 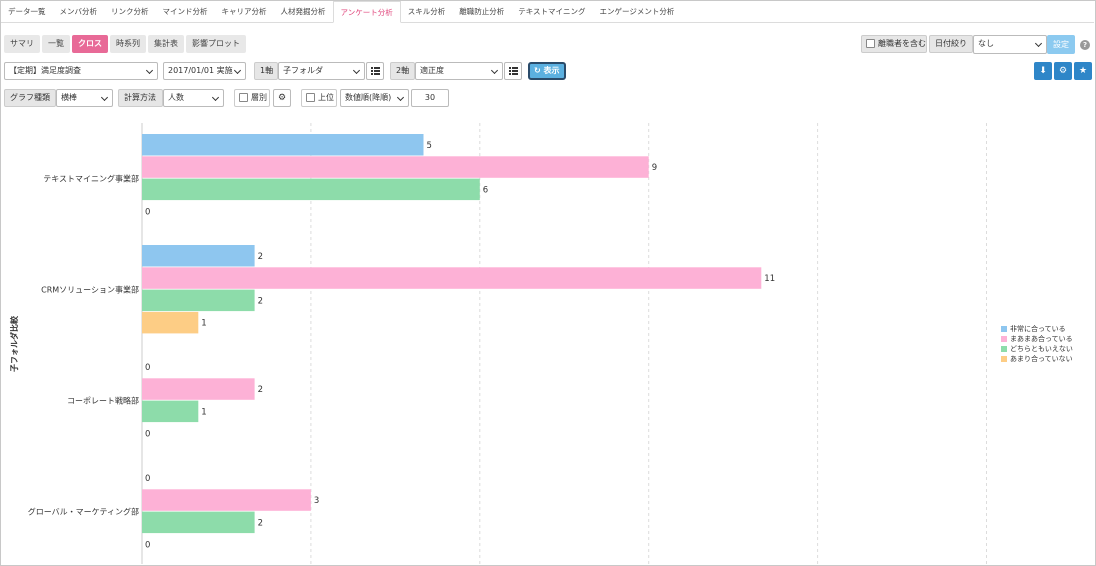 What do you see at coordinates (90, 44) in the screenshot?
I see `subtab-cross: クロス` at bounding box center [90, 44].